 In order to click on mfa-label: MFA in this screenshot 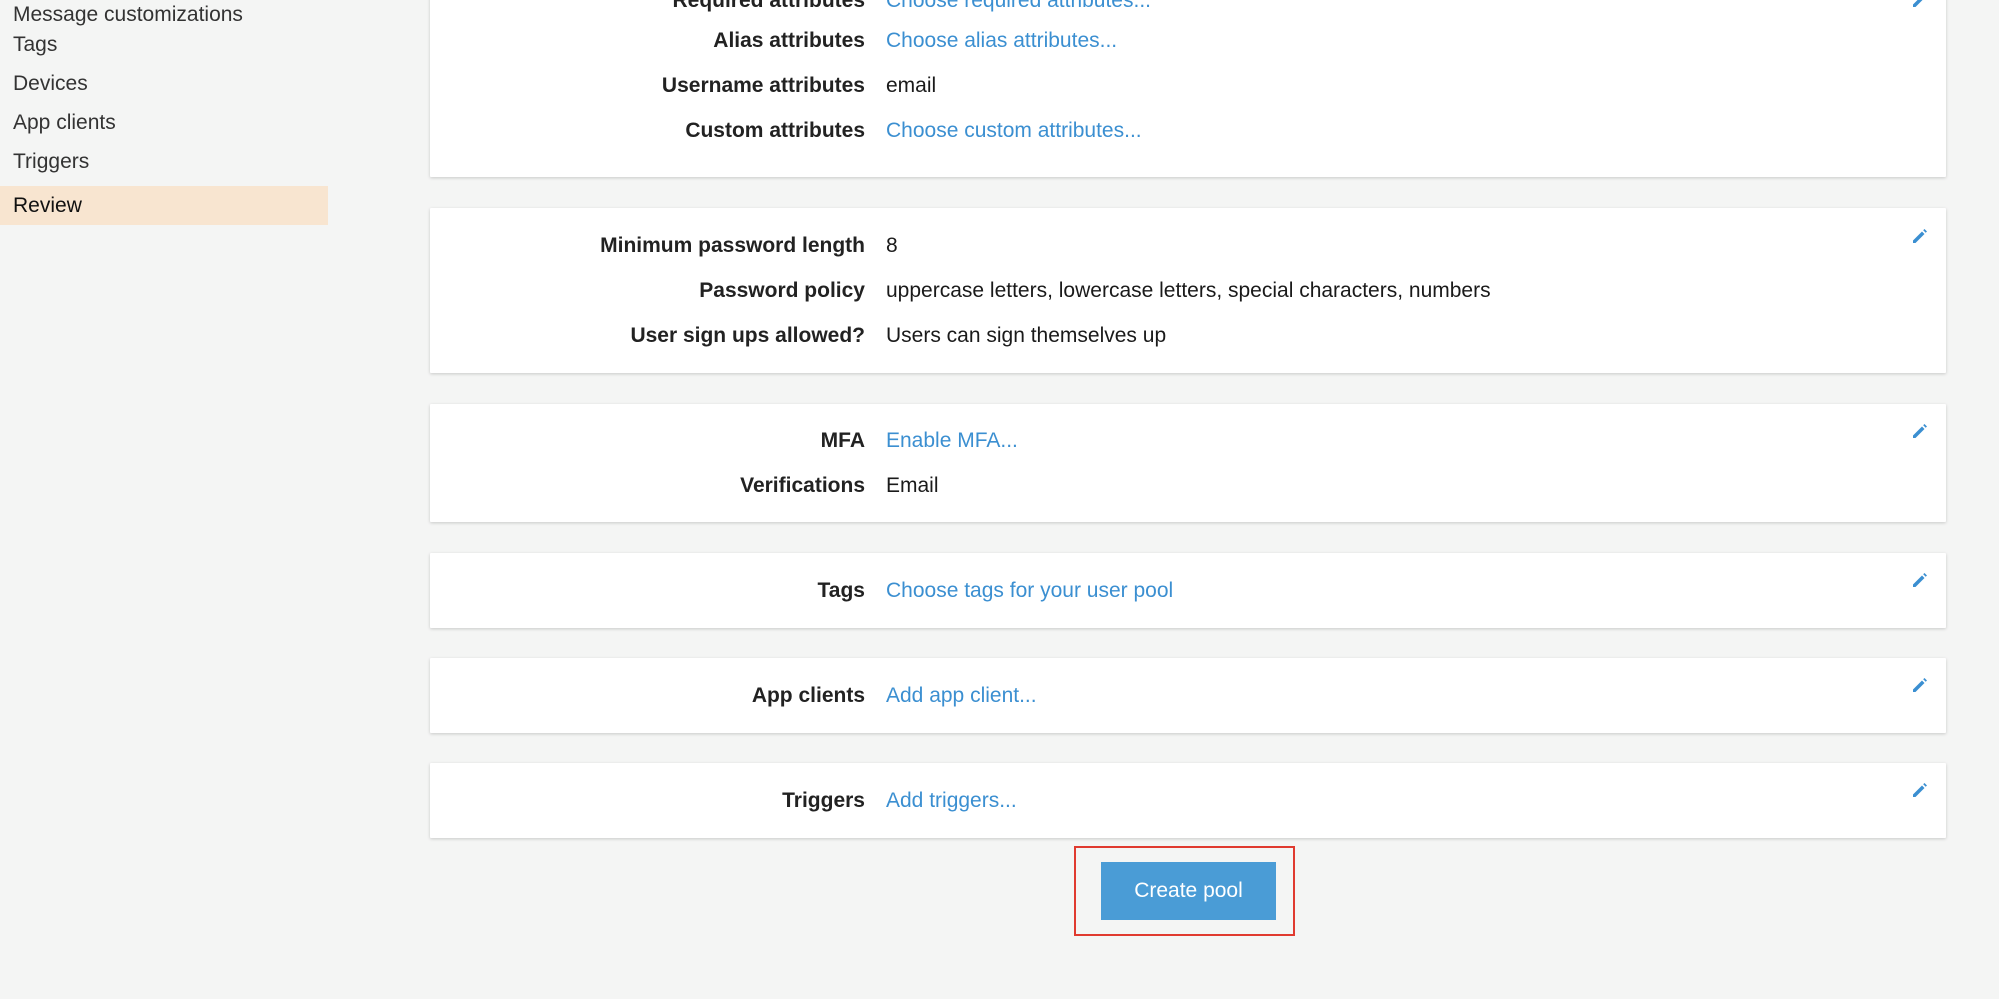, I will do `click(842, 440)`.